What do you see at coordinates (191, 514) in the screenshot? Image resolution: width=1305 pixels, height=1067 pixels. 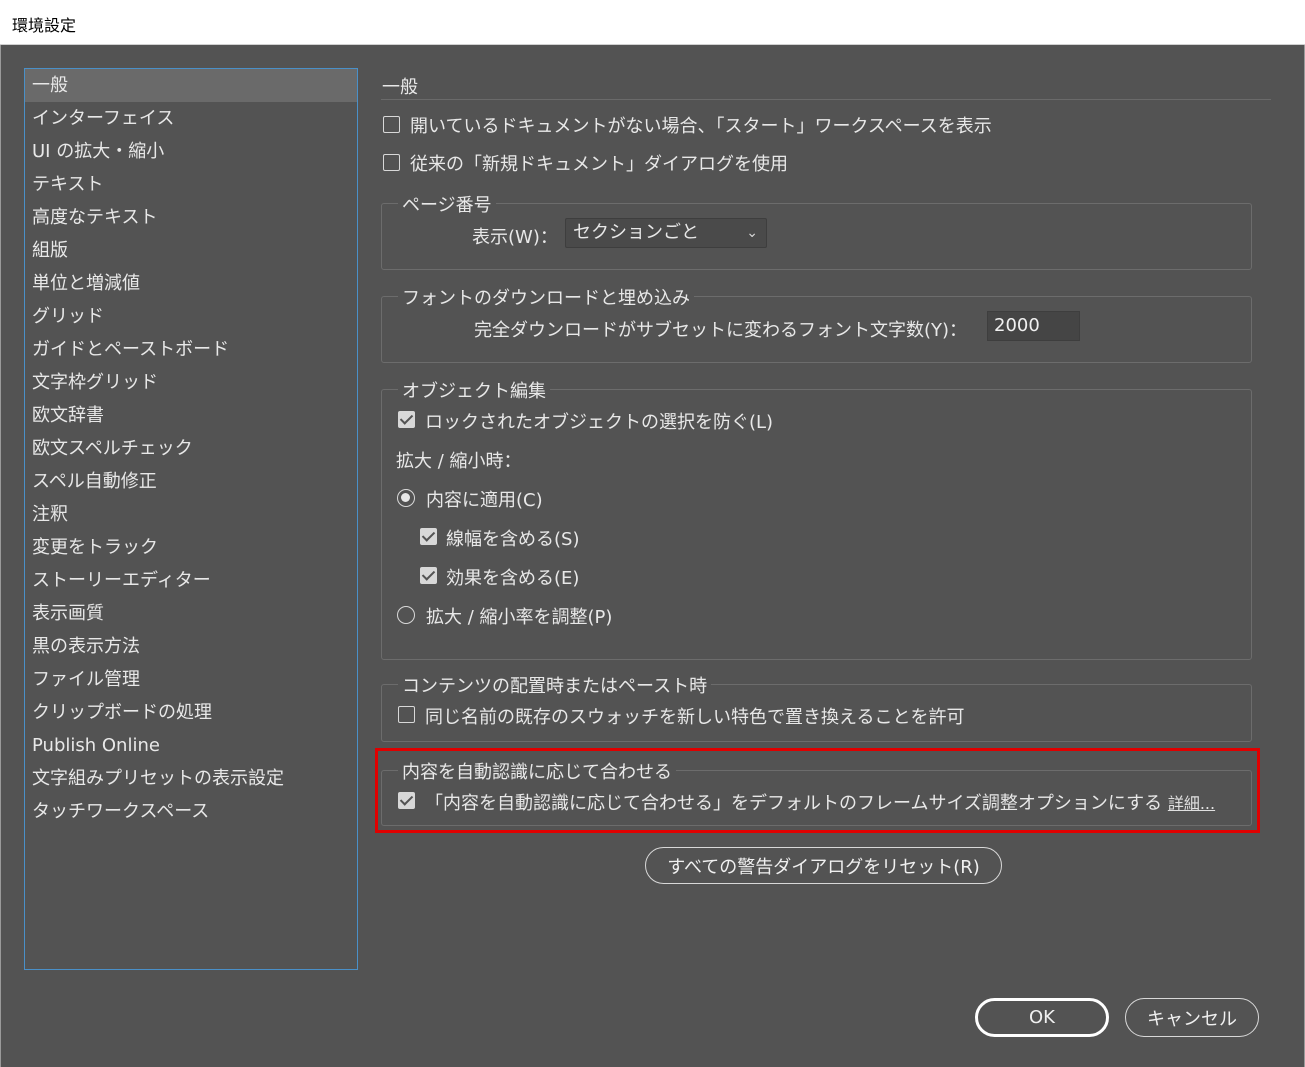 I see `sidebar-item-notes: 注釈` at bounding box center [191, 514].